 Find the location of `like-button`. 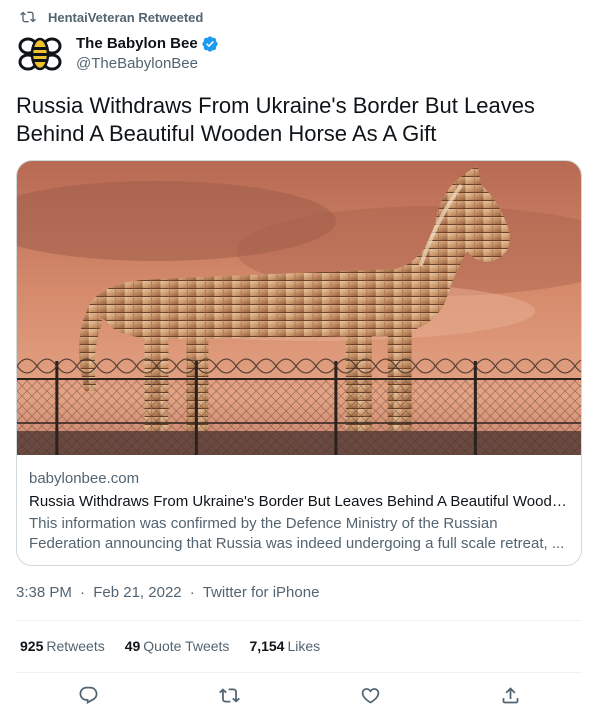

like-button is located at coordinates (370, 695).